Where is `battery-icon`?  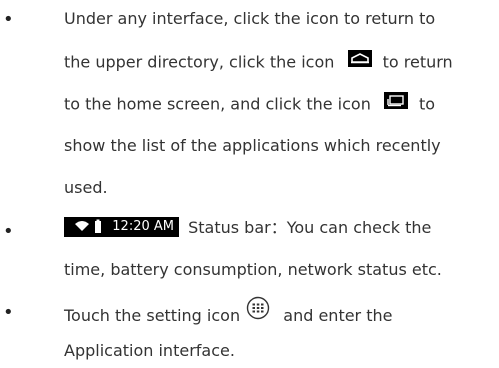 battery-icon is located at coordinates (98, 226).